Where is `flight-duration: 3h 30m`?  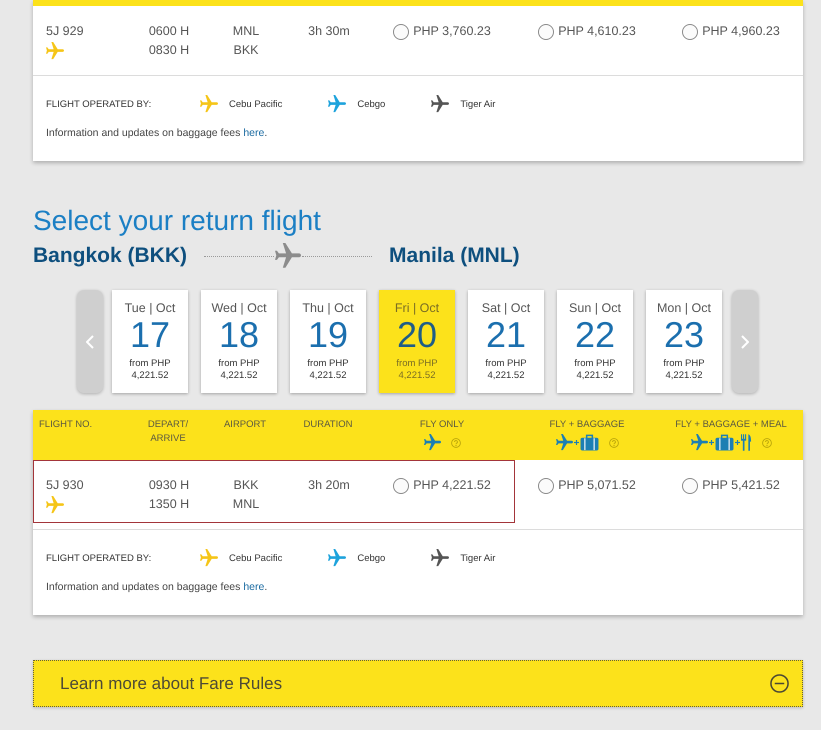 flight-duration: 3h 30m is located at coordinates (329, 31).